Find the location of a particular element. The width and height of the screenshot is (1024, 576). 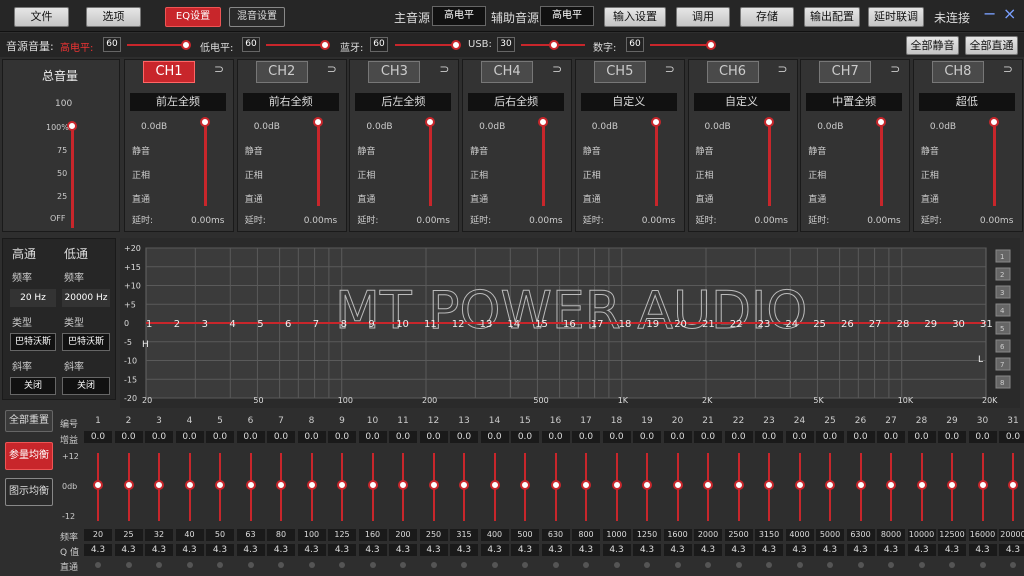

channel-select-button: CH5 is located at coordinates (619, 72).